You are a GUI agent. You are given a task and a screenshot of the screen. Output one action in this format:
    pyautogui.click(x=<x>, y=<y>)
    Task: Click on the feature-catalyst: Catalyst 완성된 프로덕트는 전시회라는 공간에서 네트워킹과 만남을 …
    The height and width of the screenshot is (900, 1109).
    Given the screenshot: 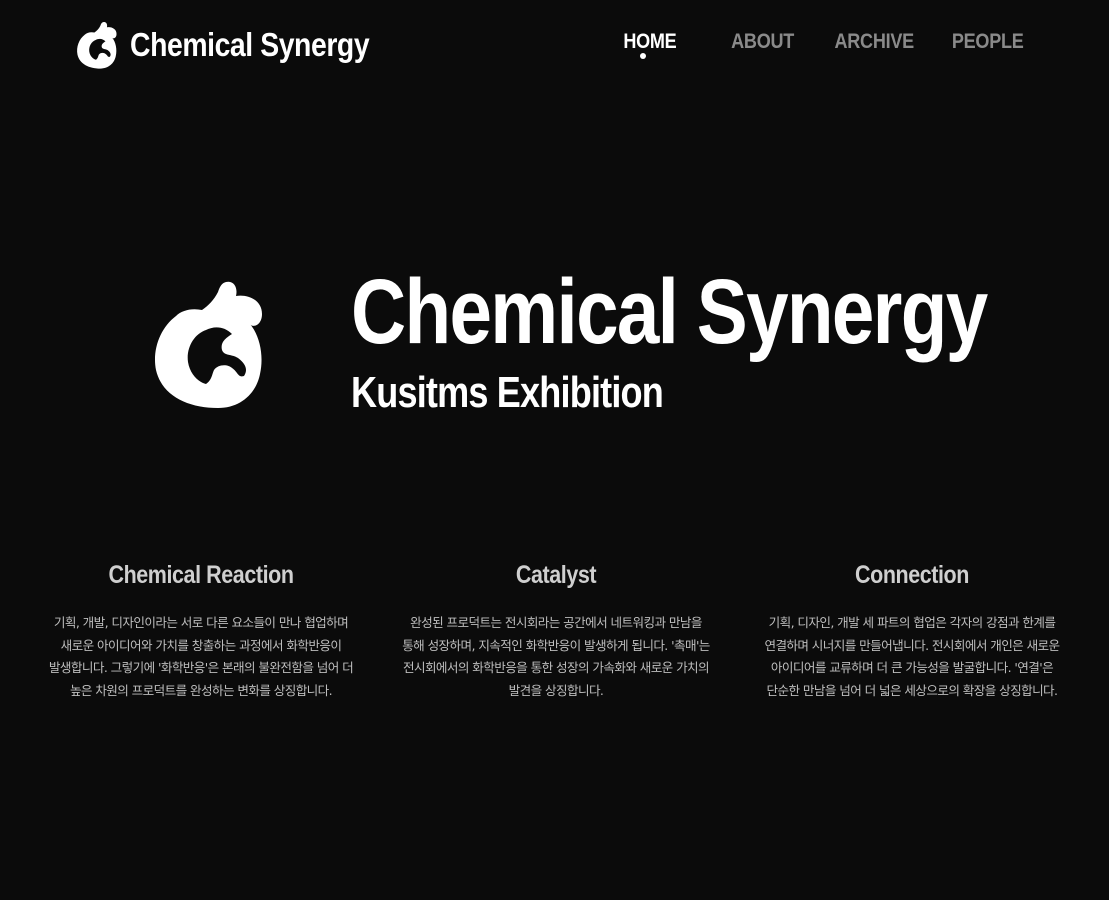 What is the action you would take?
    pyautogui.click(x=556, y=630)
    